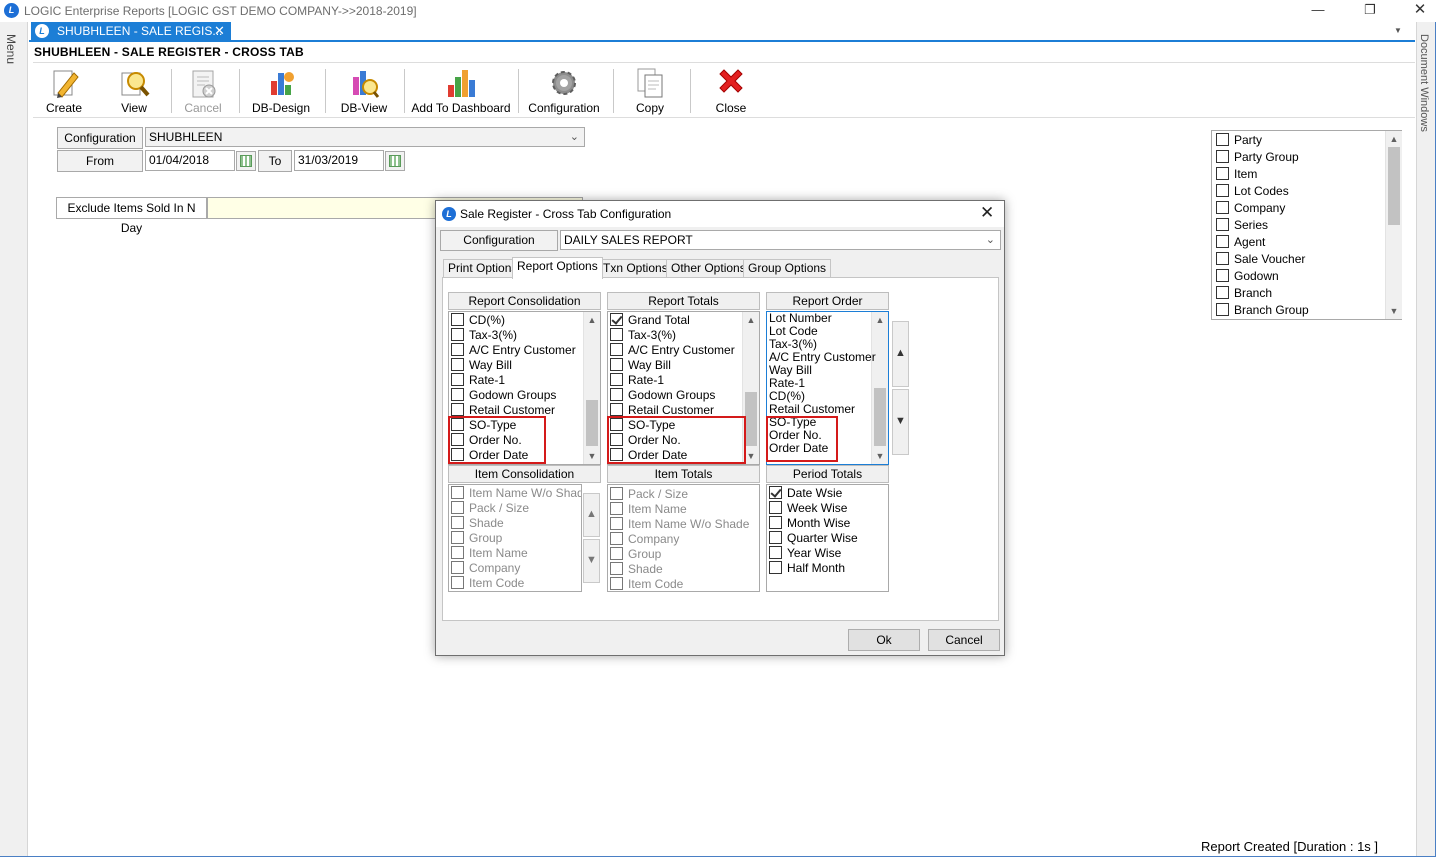 The image size is (1436, 857). What do you see at coordinates (780, 240) in the screenshot?
I see `dialog-configuration-select: DAILY SALES REPORT ⌄` at bounding box center [780, 240].